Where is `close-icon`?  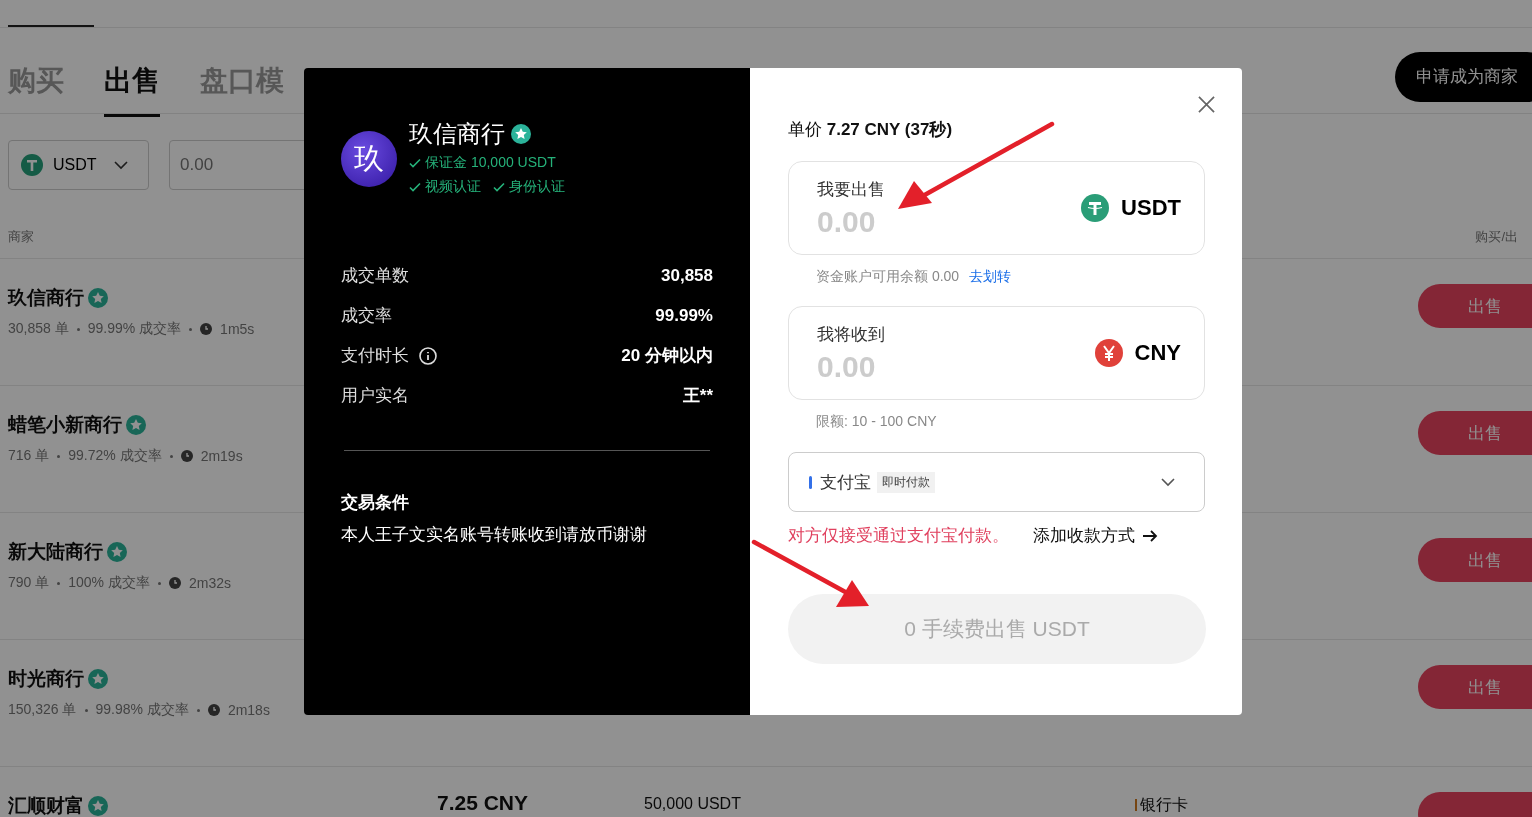
close-icon is located at coordinates (1206, 104).